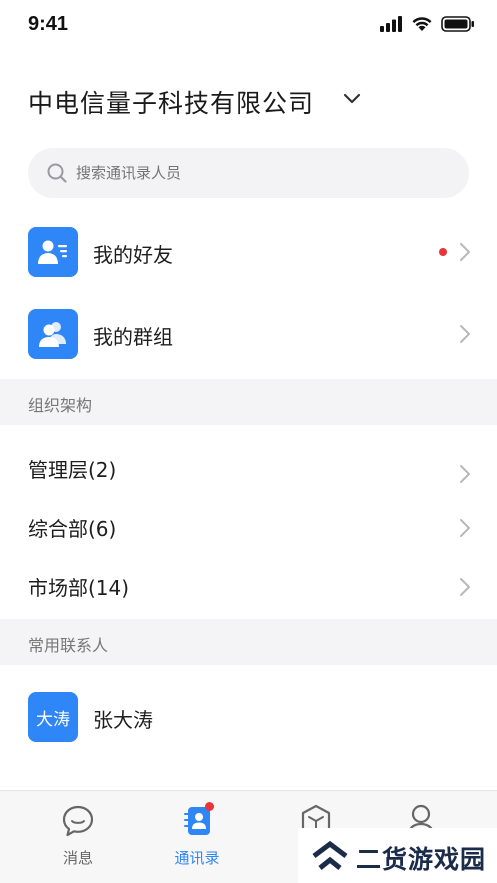  I want to click on friends-row: 我的好友, so click(248, 252).